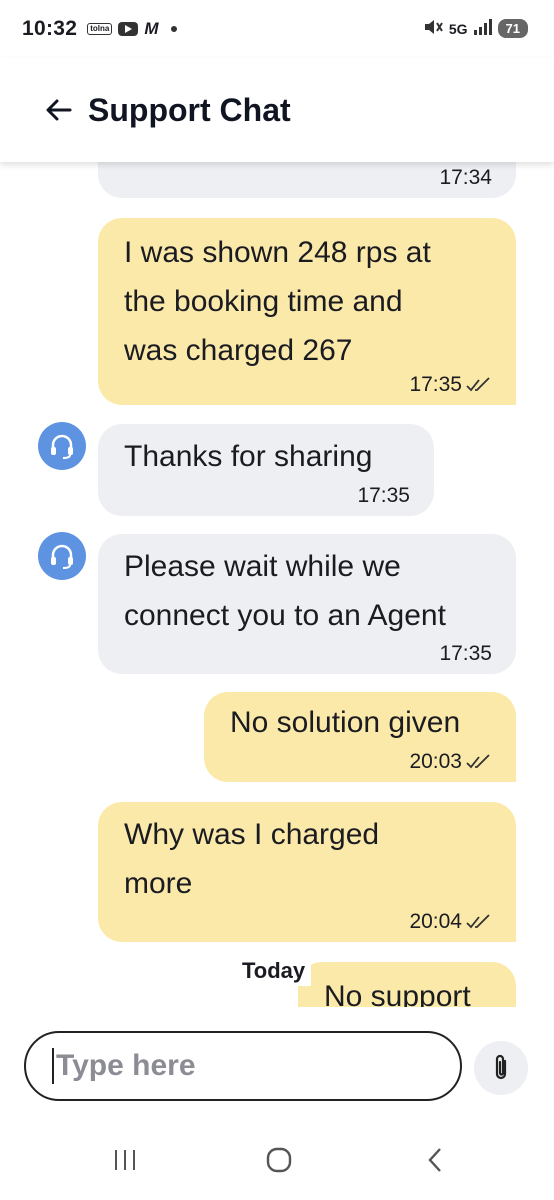 The width and height of the screenshot is (554, 1200). I want to click on home-icon, so click(279, 1160).